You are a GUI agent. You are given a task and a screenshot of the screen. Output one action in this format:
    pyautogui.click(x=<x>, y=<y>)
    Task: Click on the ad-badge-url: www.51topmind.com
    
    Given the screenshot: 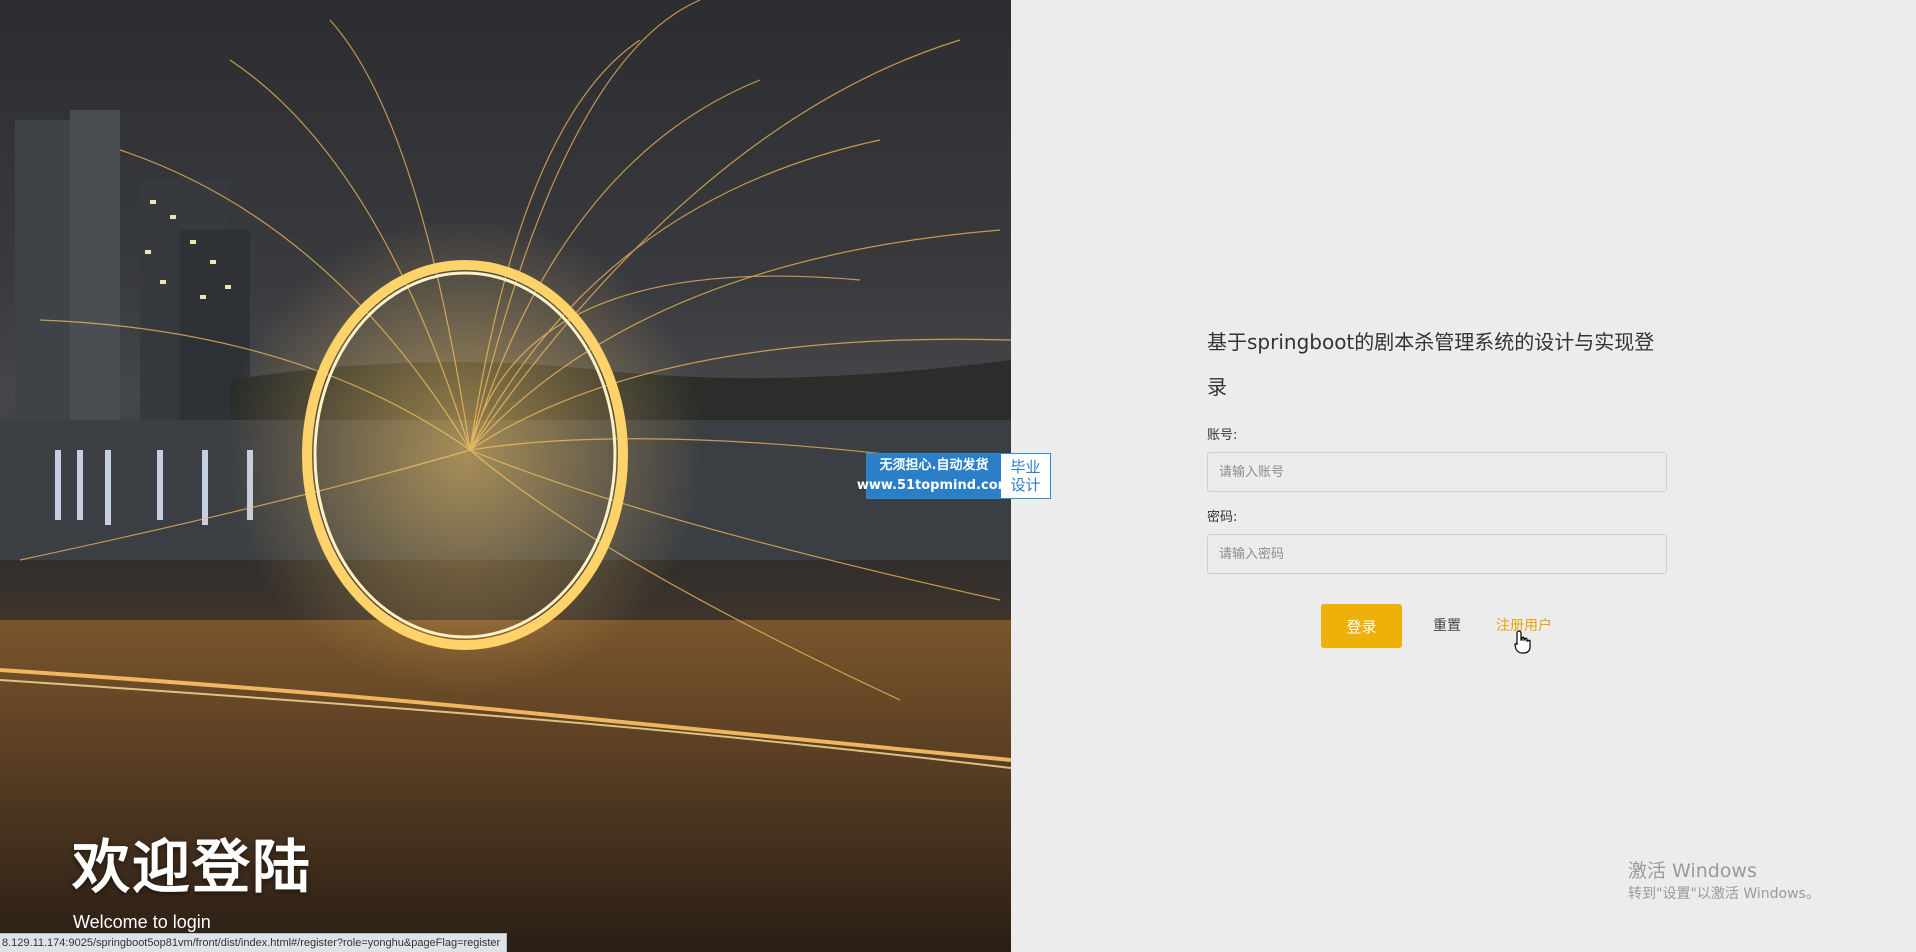 What is the action you would take?
    pyautogui.click(x=934, y=485)
    